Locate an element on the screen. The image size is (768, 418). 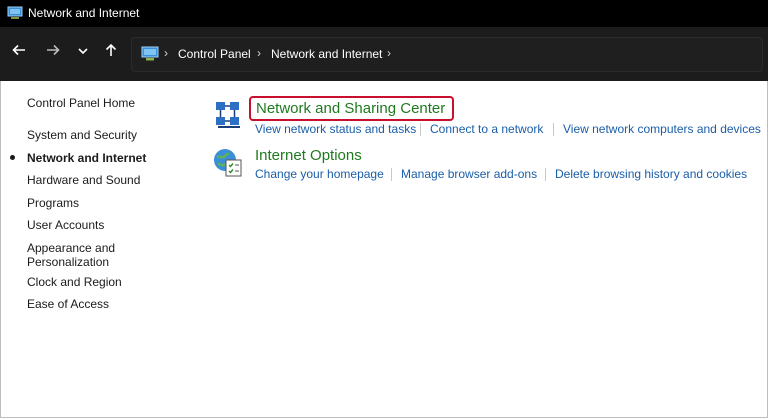
sidebar-item-appearance: Appearance and is located at coordinates (71, 248).